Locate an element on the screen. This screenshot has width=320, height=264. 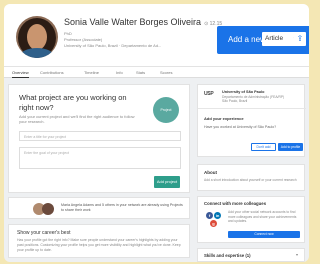
project-title-input: Enter a title for your project is located at coordinates (100, 136).